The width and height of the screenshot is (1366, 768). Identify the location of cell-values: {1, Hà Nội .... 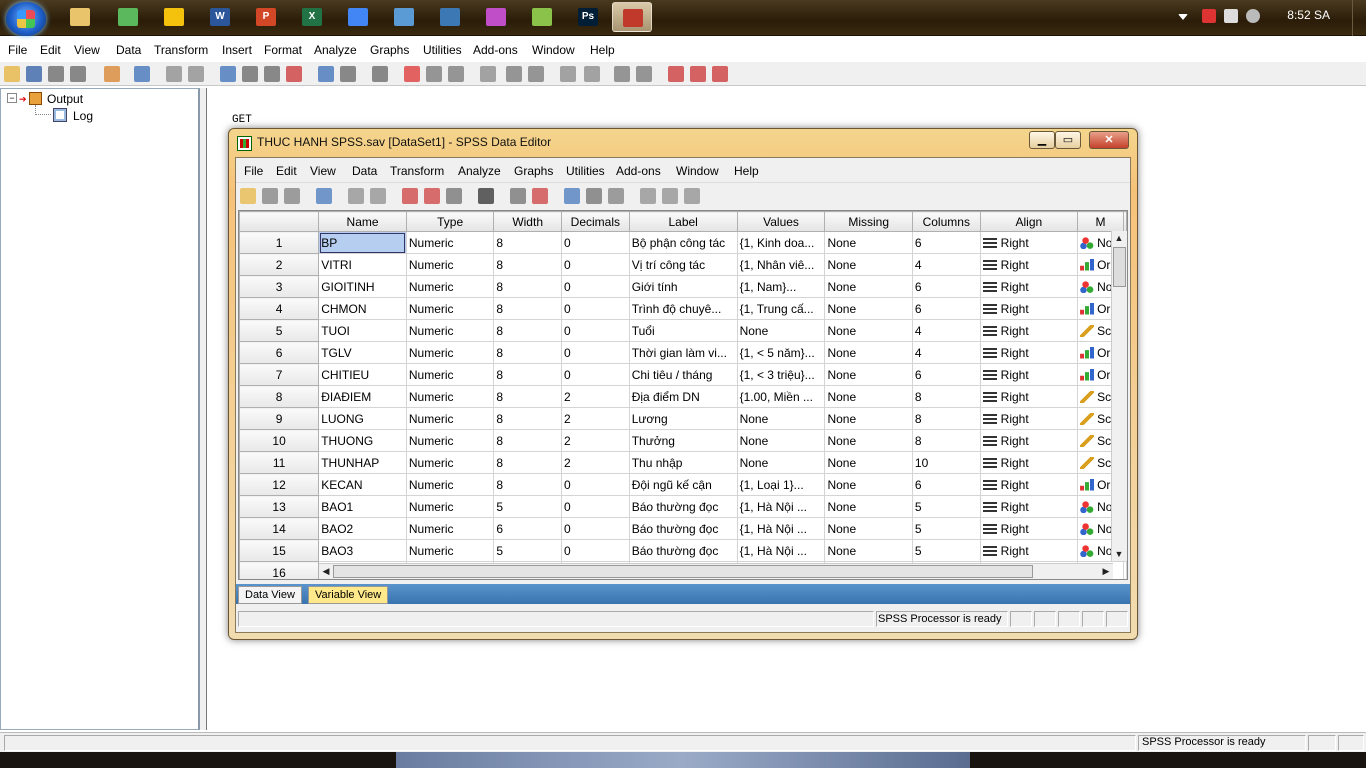
(781, 550).